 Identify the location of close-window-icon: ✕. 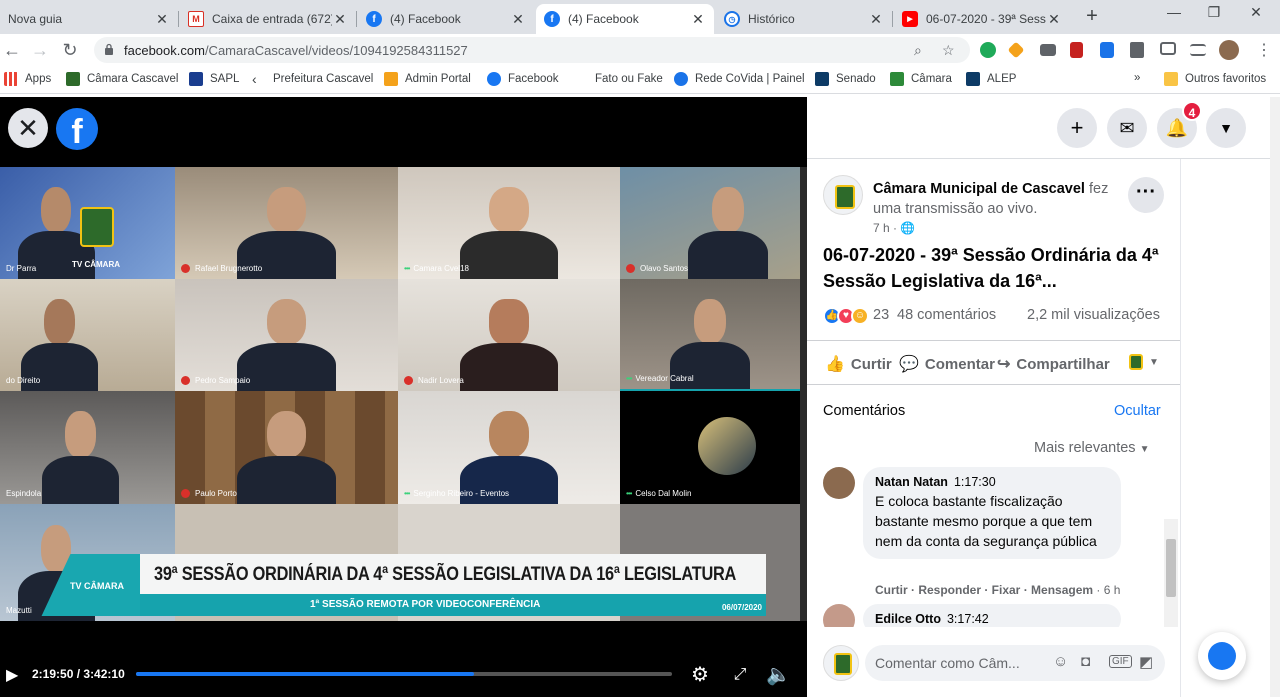
(1256, 15).